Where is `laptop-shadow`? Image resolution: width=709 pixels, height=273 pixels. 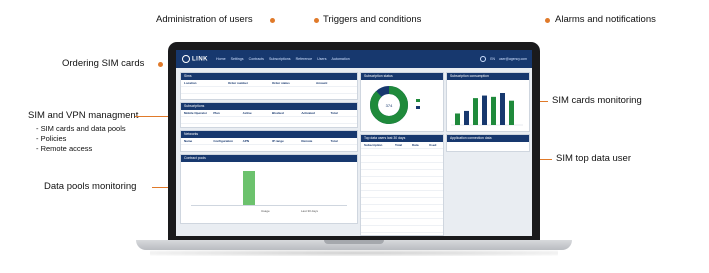 laptop-shadow is located at coordinates (354, 253).